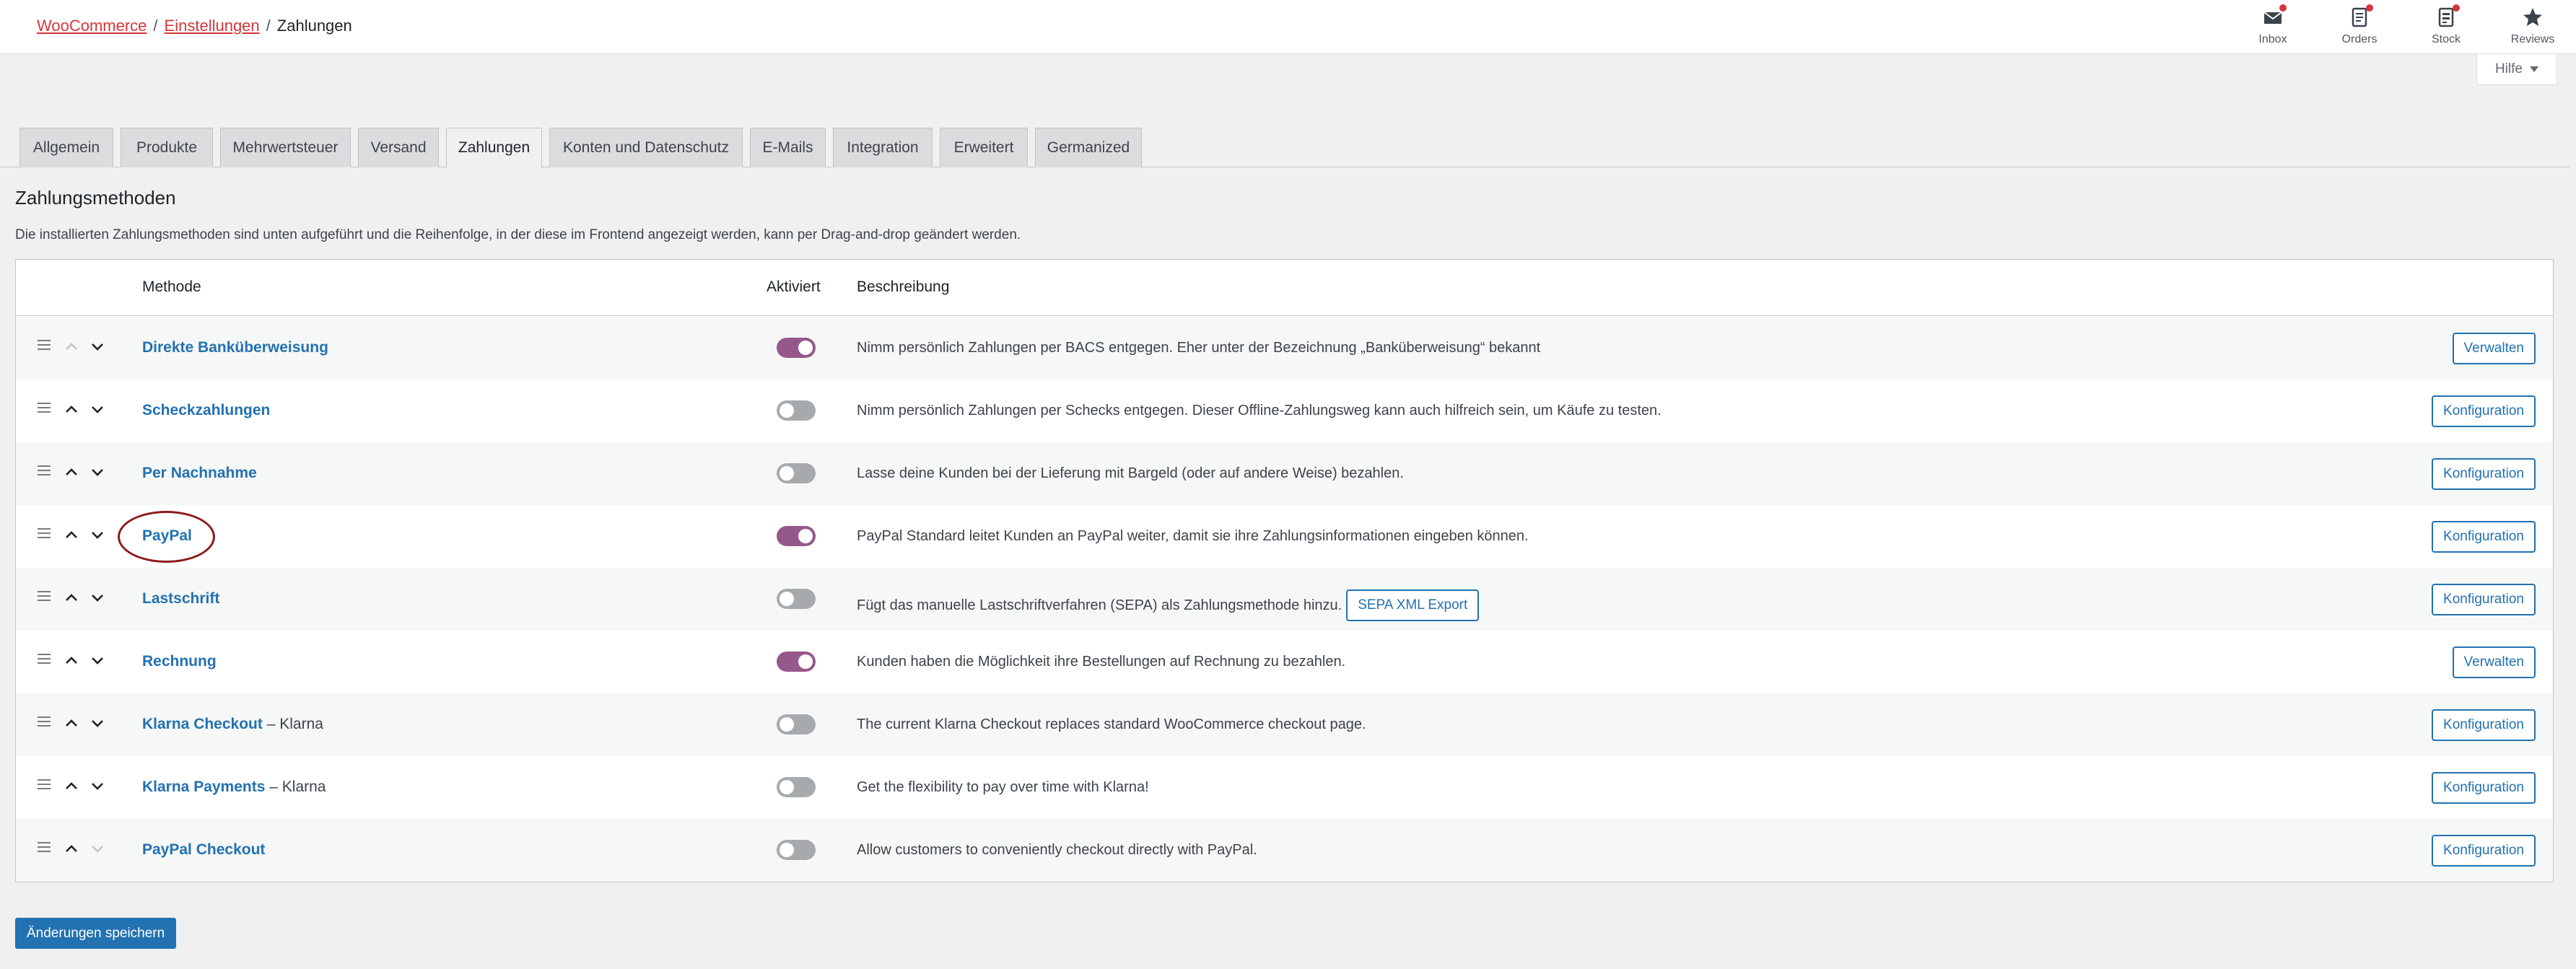 This screenshot has height=969, width=2576. Describe the element at coordinates (398, 147) in the screenshot. I see `tab-versand: Versand` at that location.